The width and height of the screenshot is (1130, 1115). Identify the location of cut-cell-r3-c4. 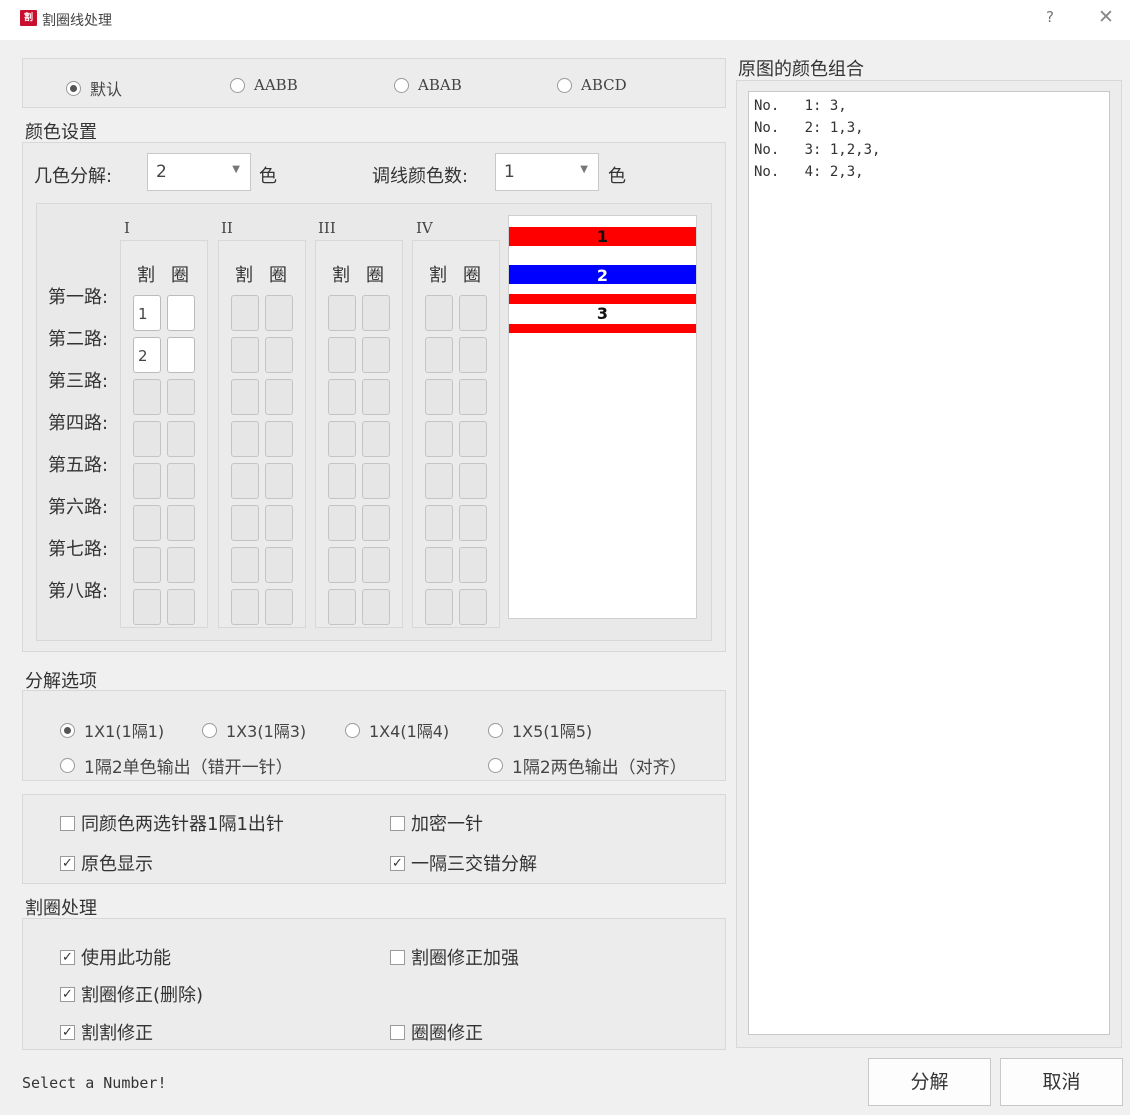
(439, 397).